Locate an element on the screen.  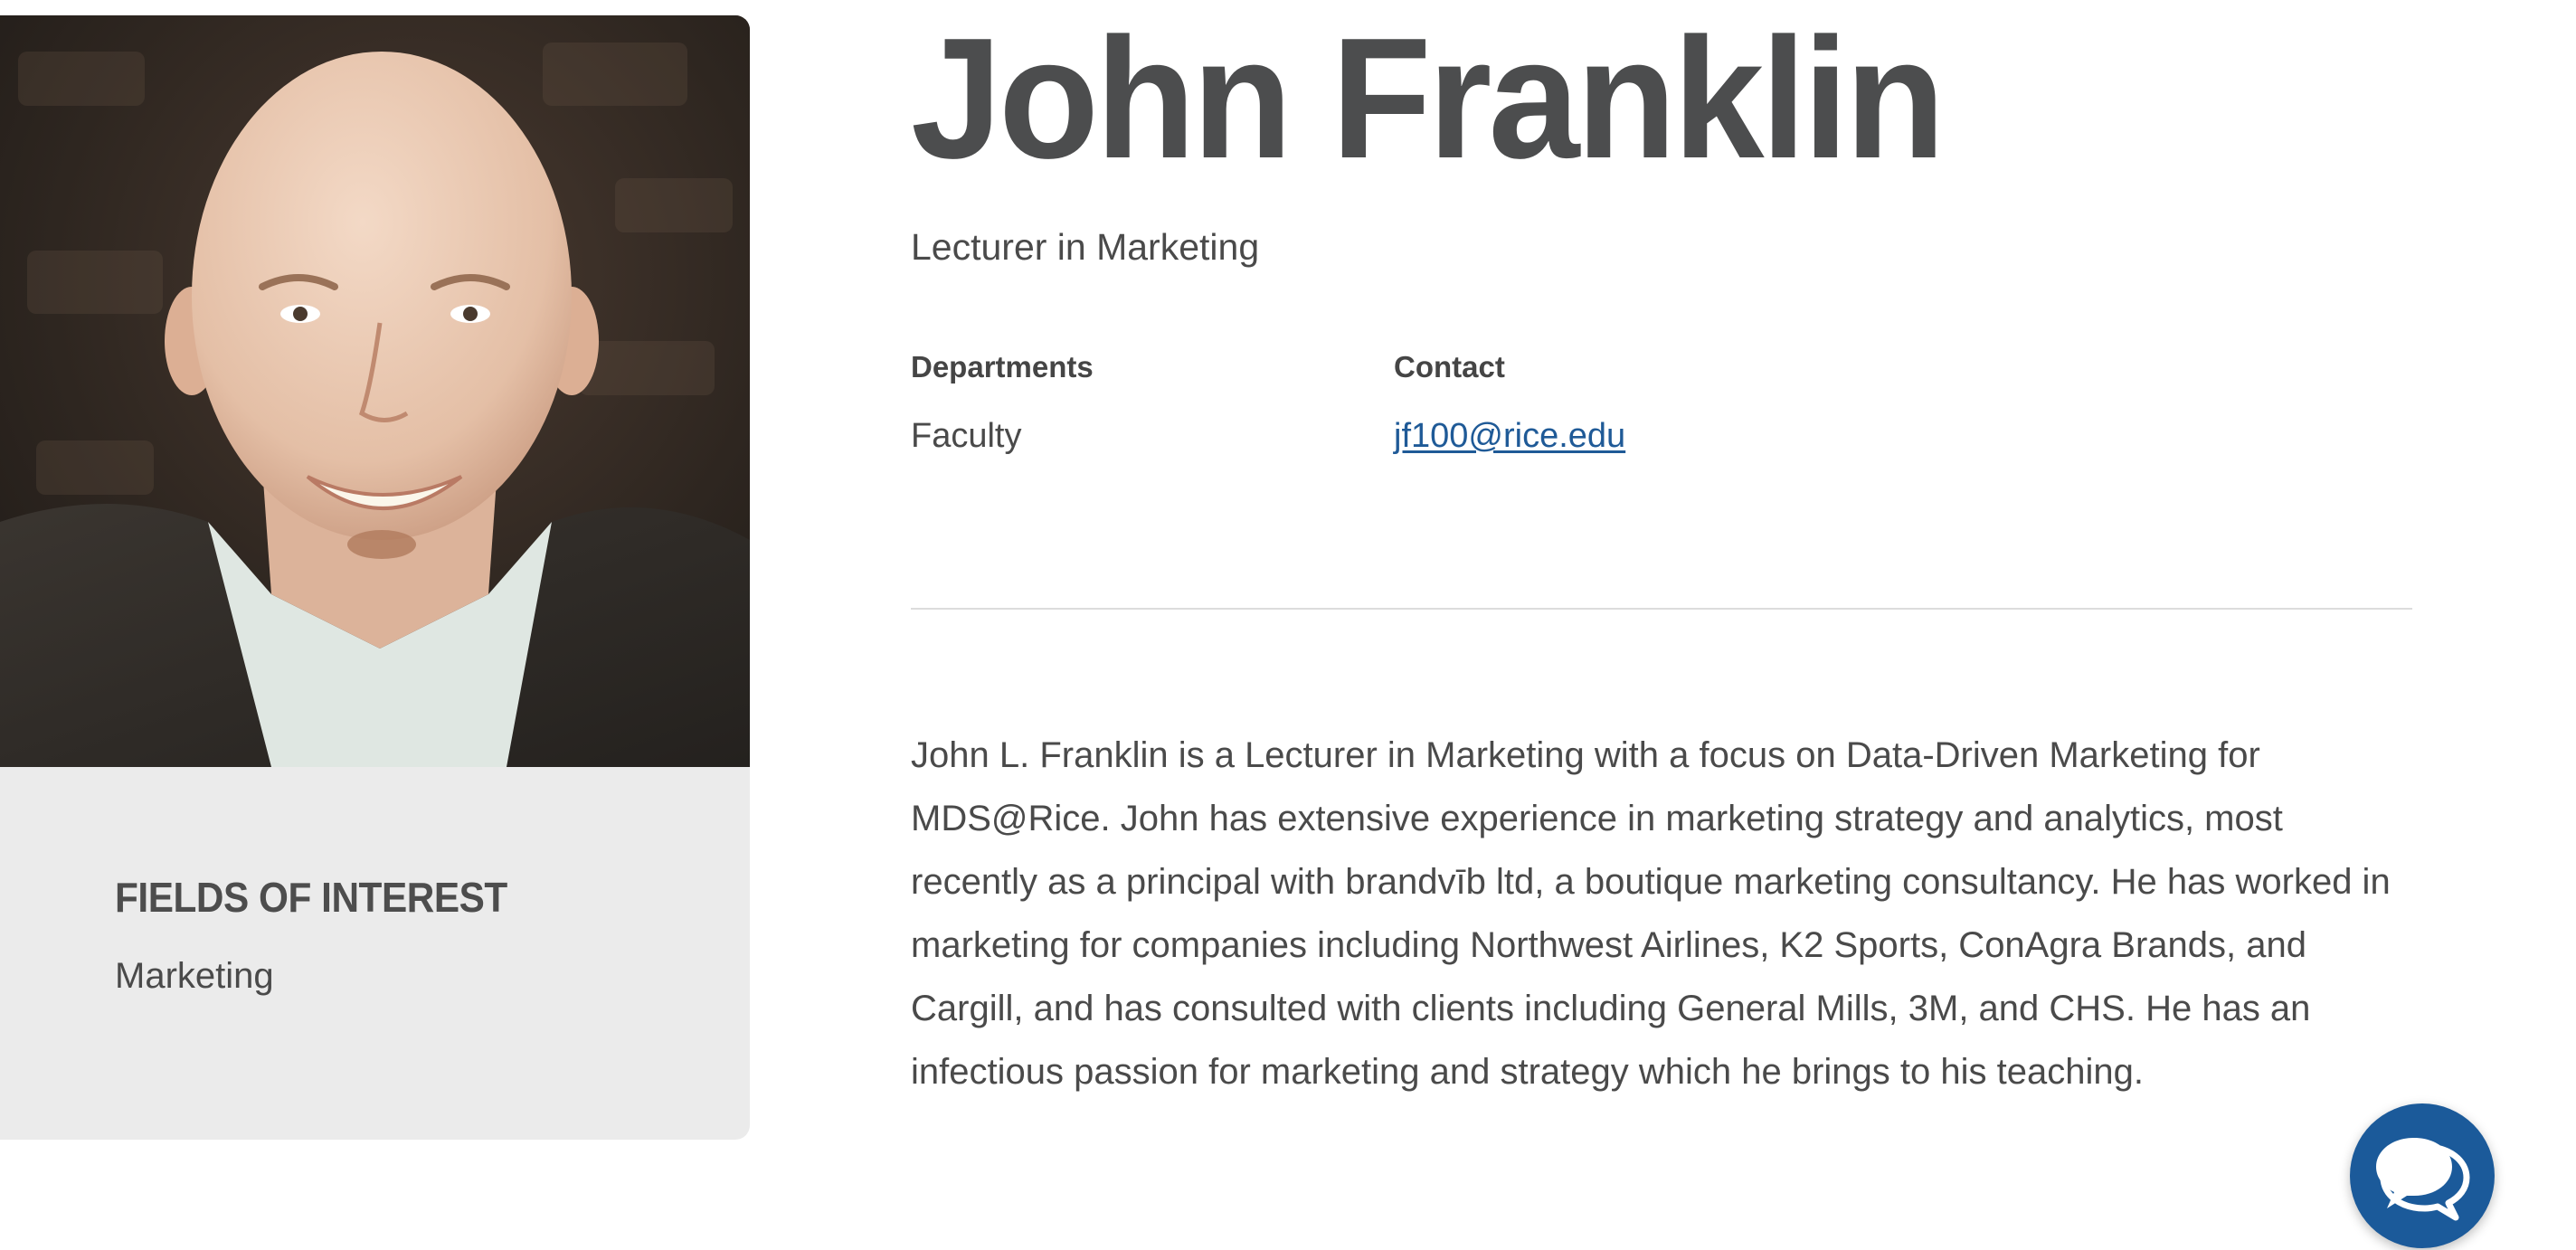
fields-of-interest-heading: FIELDS OF INTEREST is located at coordinates (311, 897).